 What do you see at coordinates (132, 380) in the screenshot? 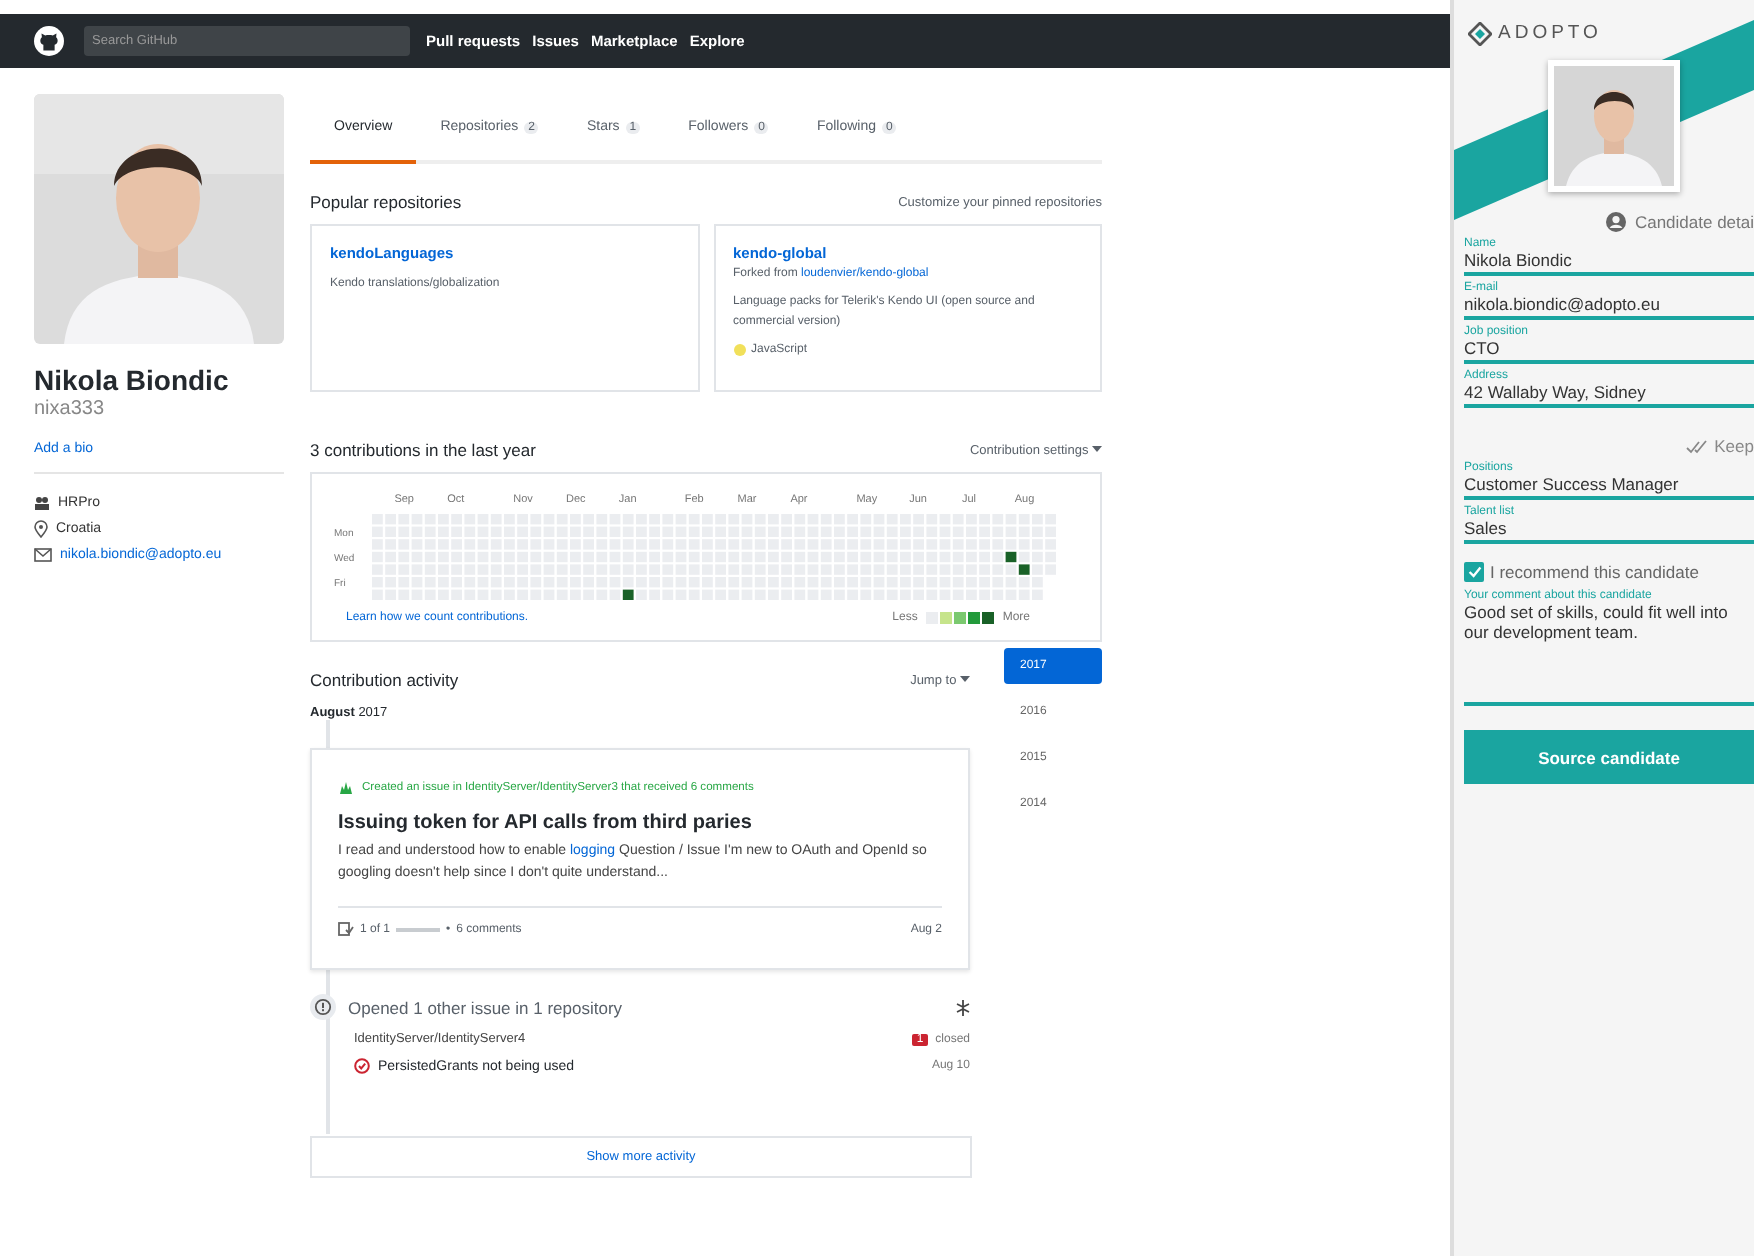
I see `profile-name: Nikola Biondic` at bounding box center [132, 380].